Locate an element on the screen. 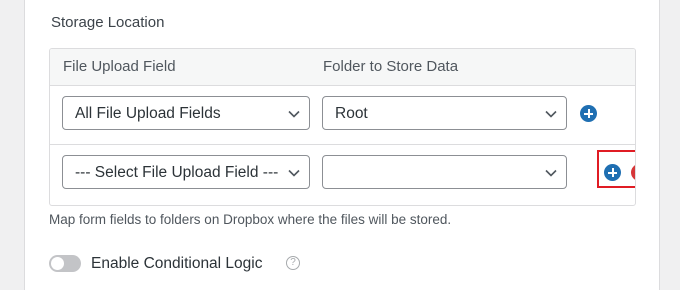 The image size is (680, 290). file-upload-field-value: --- Select File Upload Field --- is located at coordinates (177, 172).